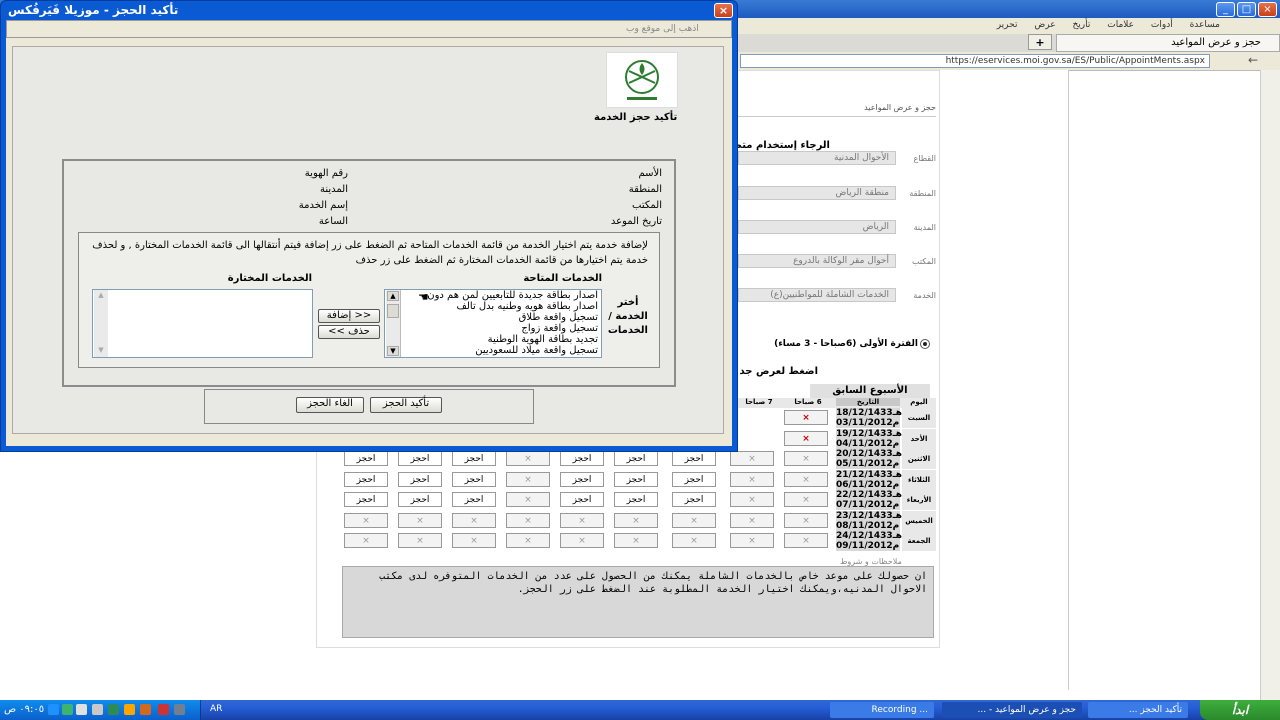 This screenshot has height=720, width=1280. What do you see at coordinates (349, 332) in the screenshot?
I see `remove-service-button: << حذف` at bounding box center [349, 332].